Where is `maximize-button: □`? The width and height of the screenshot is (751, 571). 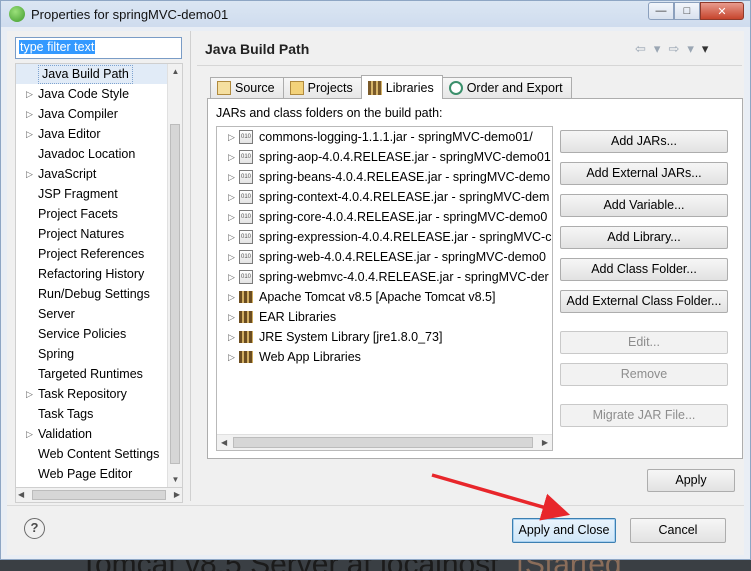 maximize-button: □ is located at coordinates (687, 11).